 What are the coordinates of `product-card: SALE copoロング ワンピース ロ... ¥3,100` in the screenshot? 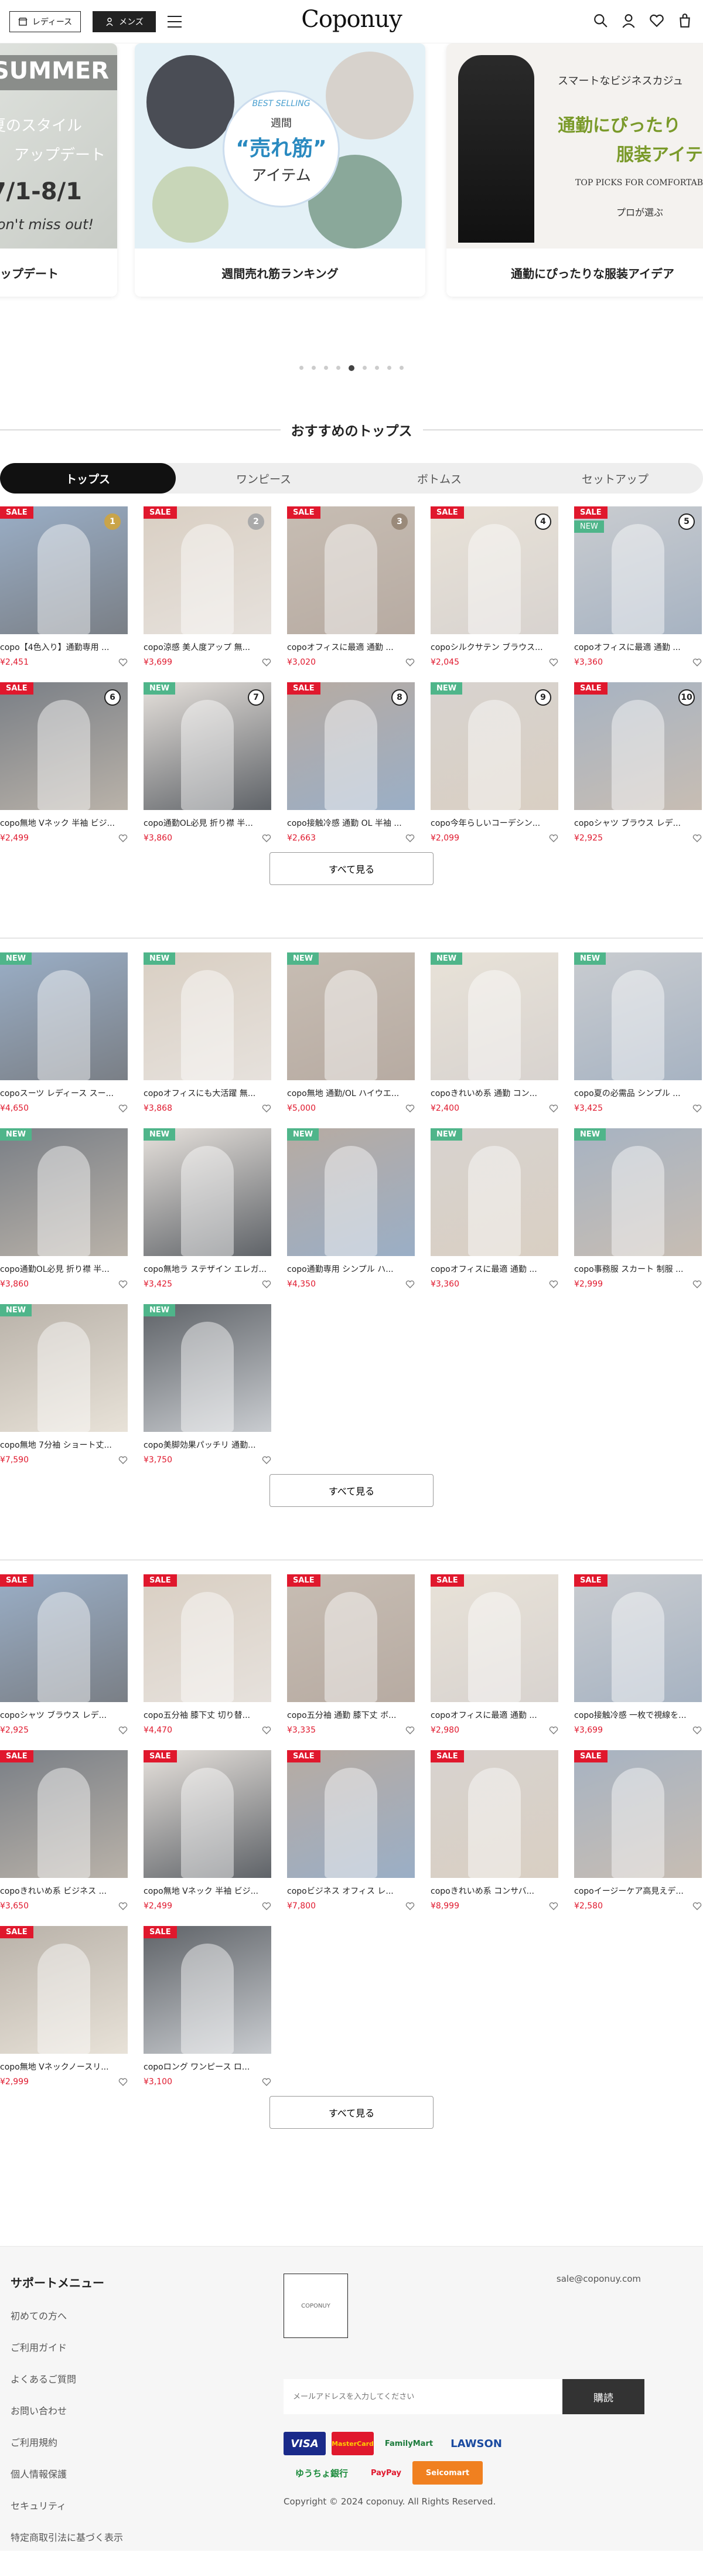 It's located at (207, 2014).